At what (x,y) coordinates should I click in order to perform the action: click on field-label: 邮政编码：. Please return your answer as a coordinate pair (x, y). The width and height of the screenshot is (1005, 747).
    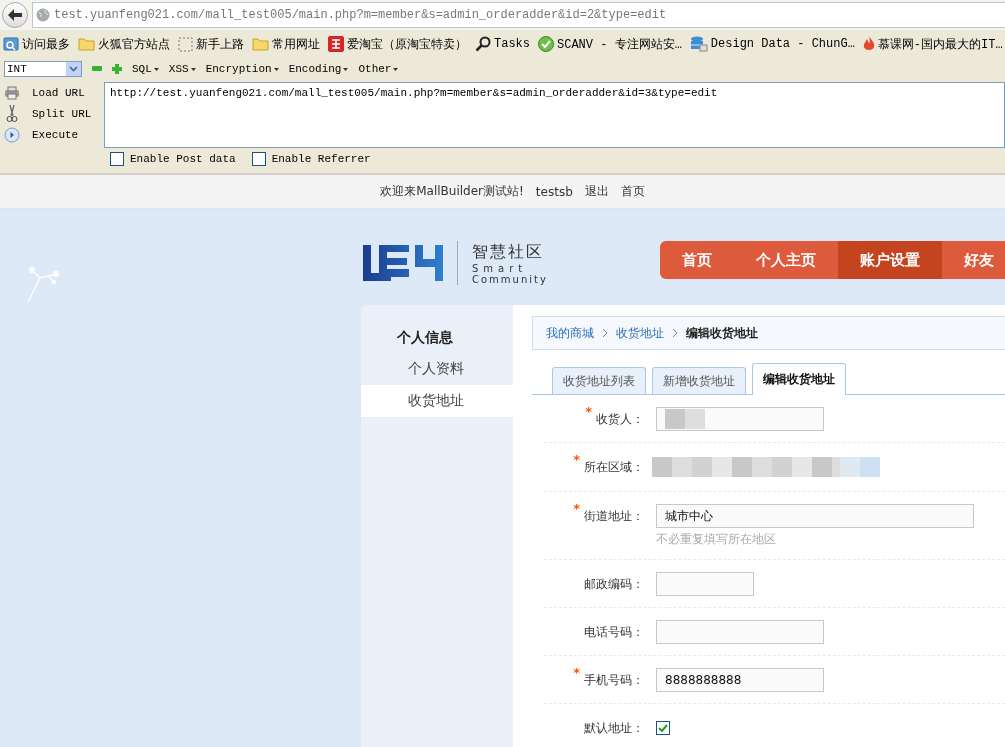
    Looking at the image, I should click on (614, 584).